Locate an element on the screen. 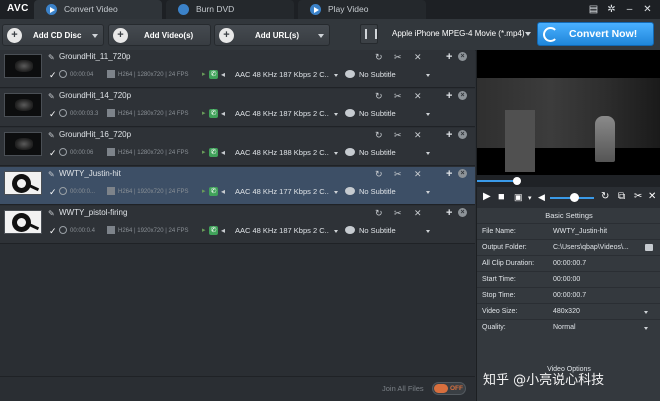  file-name: WWTY_Justin-hit is located at coordinates (90, 174).